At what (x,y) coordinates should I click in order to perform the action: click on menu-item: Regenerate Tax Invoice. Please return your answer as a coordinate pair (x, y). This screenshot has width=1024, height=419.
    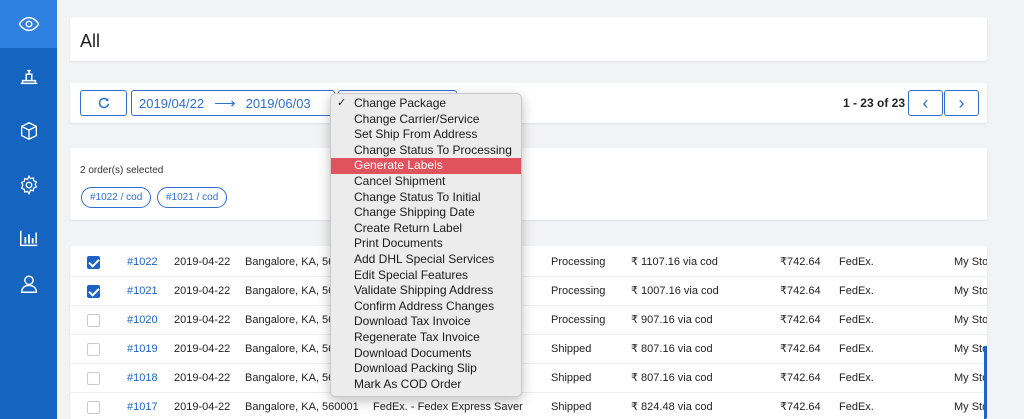
    Looking at the image, I should click on (426, 338).